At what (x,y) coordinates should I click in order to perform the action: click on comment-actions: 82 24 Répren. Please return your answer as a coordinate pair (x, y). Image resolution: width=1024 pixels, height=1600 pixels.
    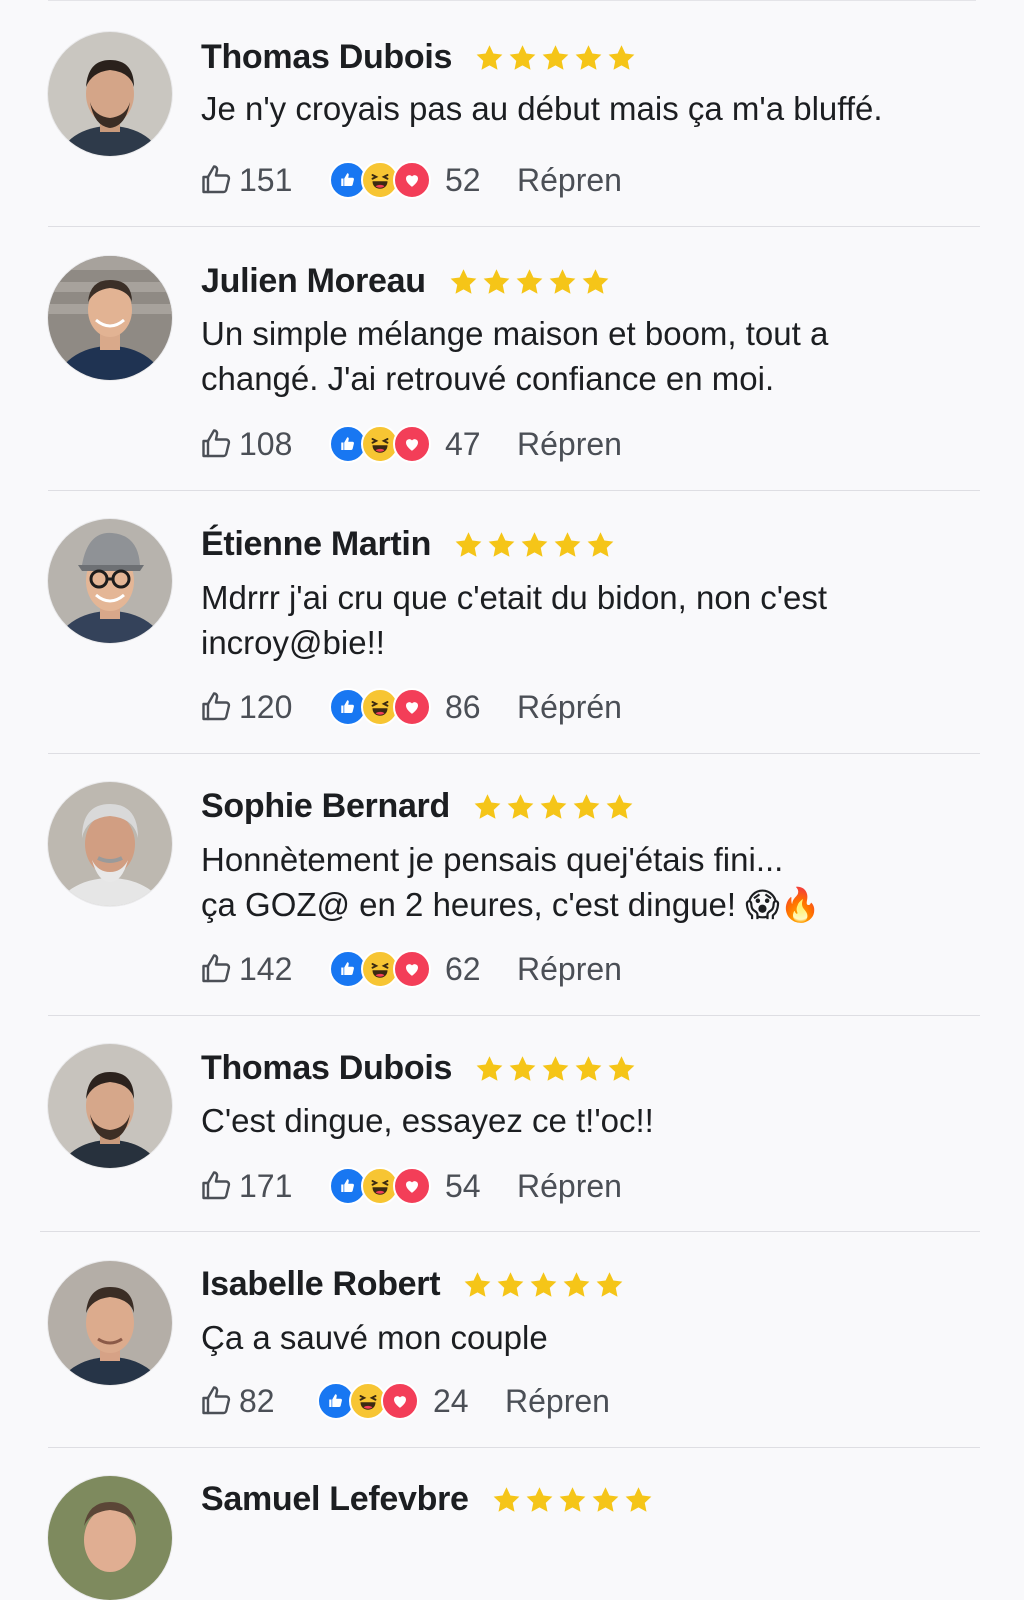
    Looking at the image, I should click on (404, 1401).